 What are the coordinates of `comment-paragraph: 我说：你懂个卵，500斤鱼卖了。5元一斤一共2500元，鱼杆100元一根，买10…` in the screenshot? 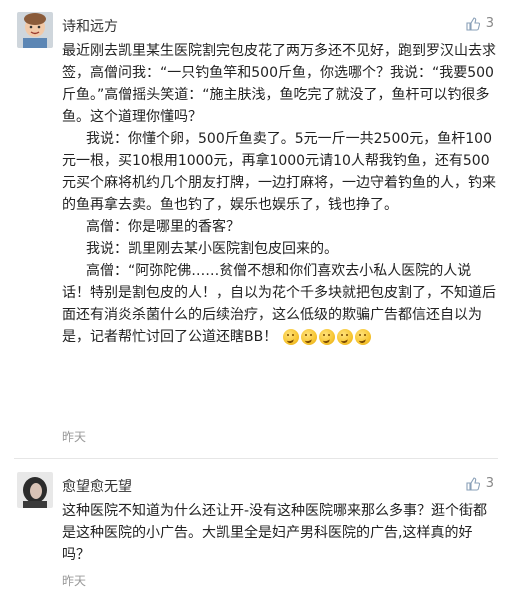 It's located at (279, 172).